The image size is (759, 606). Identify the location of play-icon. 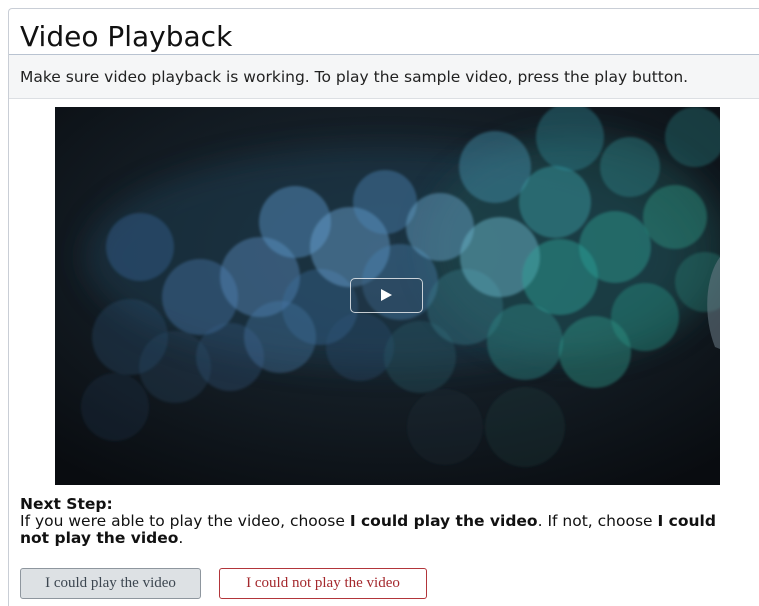
(386, 295).